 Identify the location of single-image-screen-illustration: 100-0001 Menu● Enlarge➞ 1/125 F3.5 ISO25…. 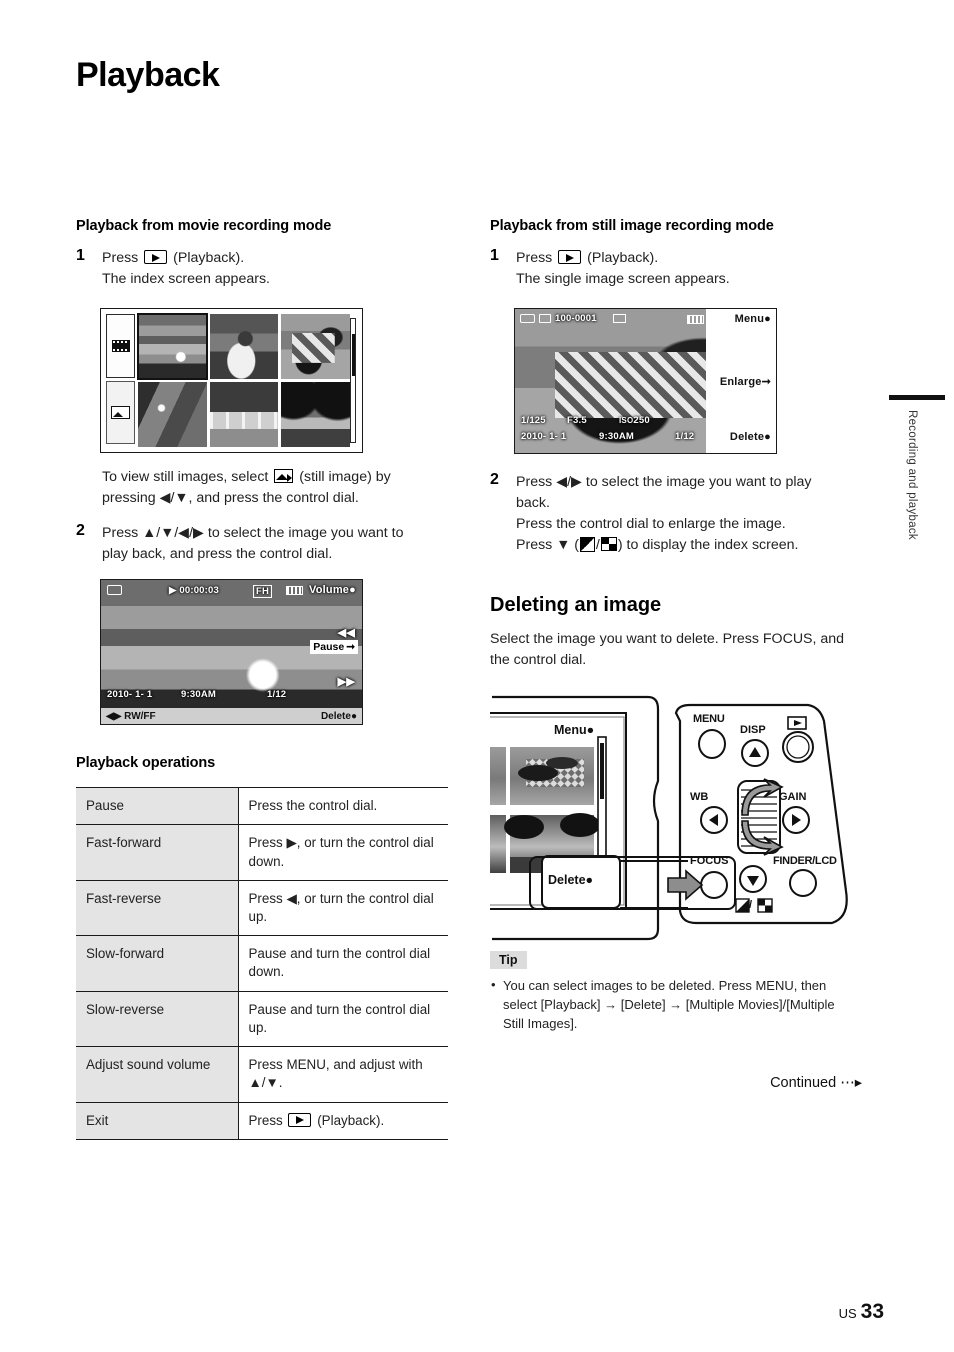
(645, 381).